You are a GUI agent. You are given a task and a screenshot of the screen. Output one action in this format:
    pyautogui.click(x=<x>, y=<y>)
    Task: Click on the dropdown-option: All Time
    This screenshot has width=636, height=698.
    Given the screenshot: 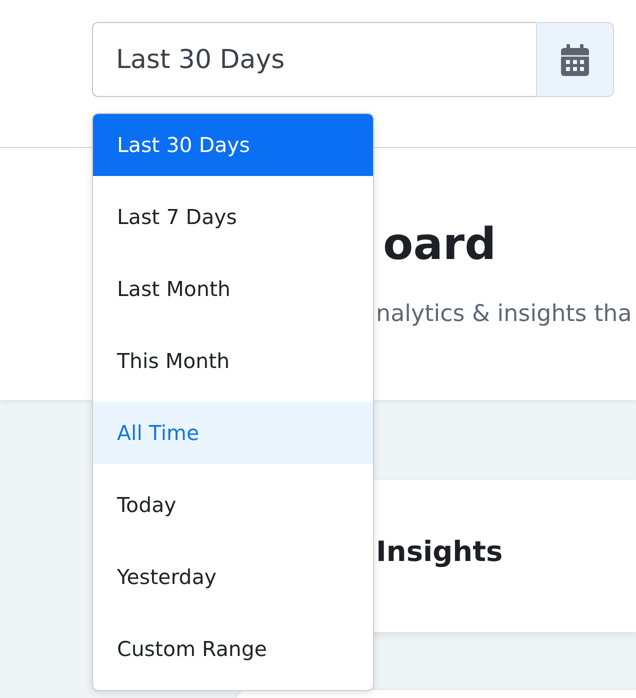 What is the action you would take?
    pyautogui.click(x=233, y=433)
    